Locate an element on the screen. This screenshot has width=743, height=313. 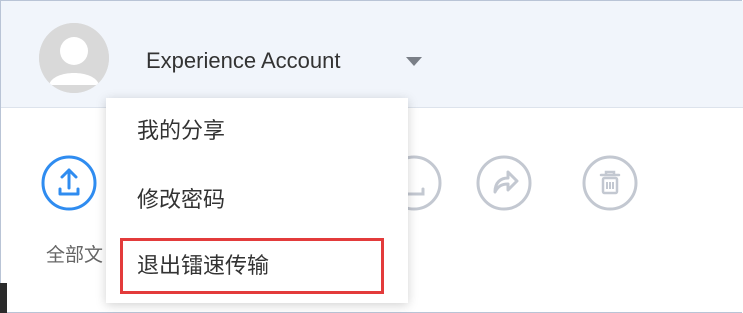
all-files-label: 全部文 is located at coordinates (74, 253).